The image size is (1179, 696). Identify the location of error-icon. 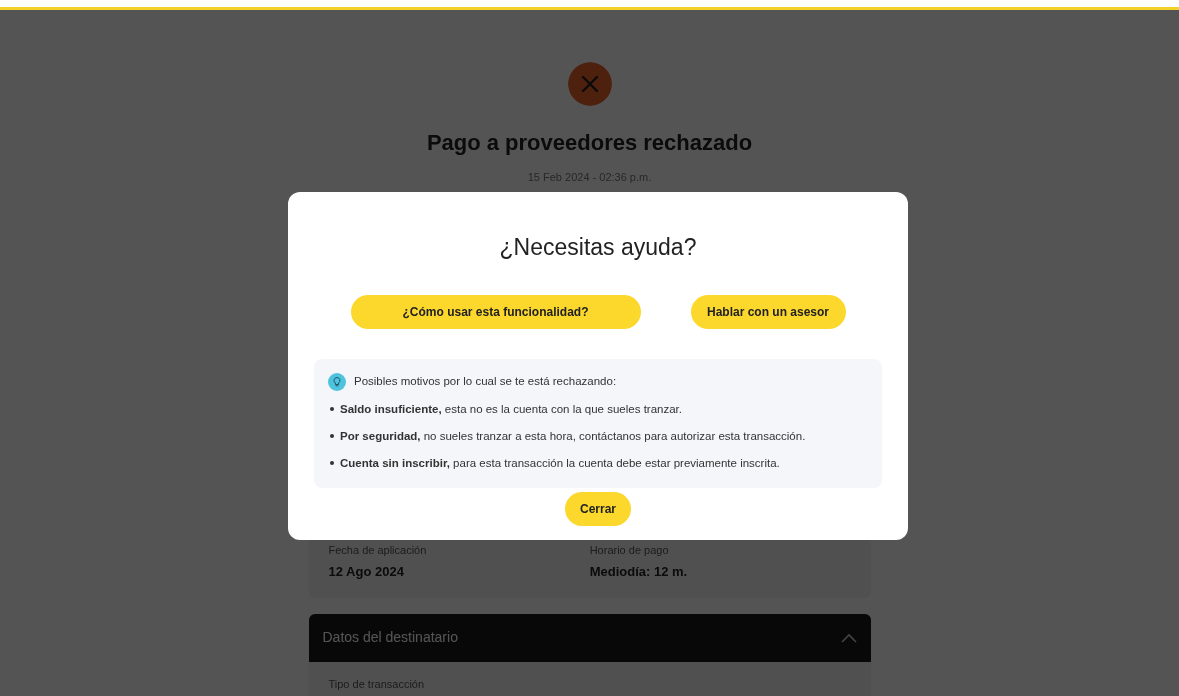
(589, 84).